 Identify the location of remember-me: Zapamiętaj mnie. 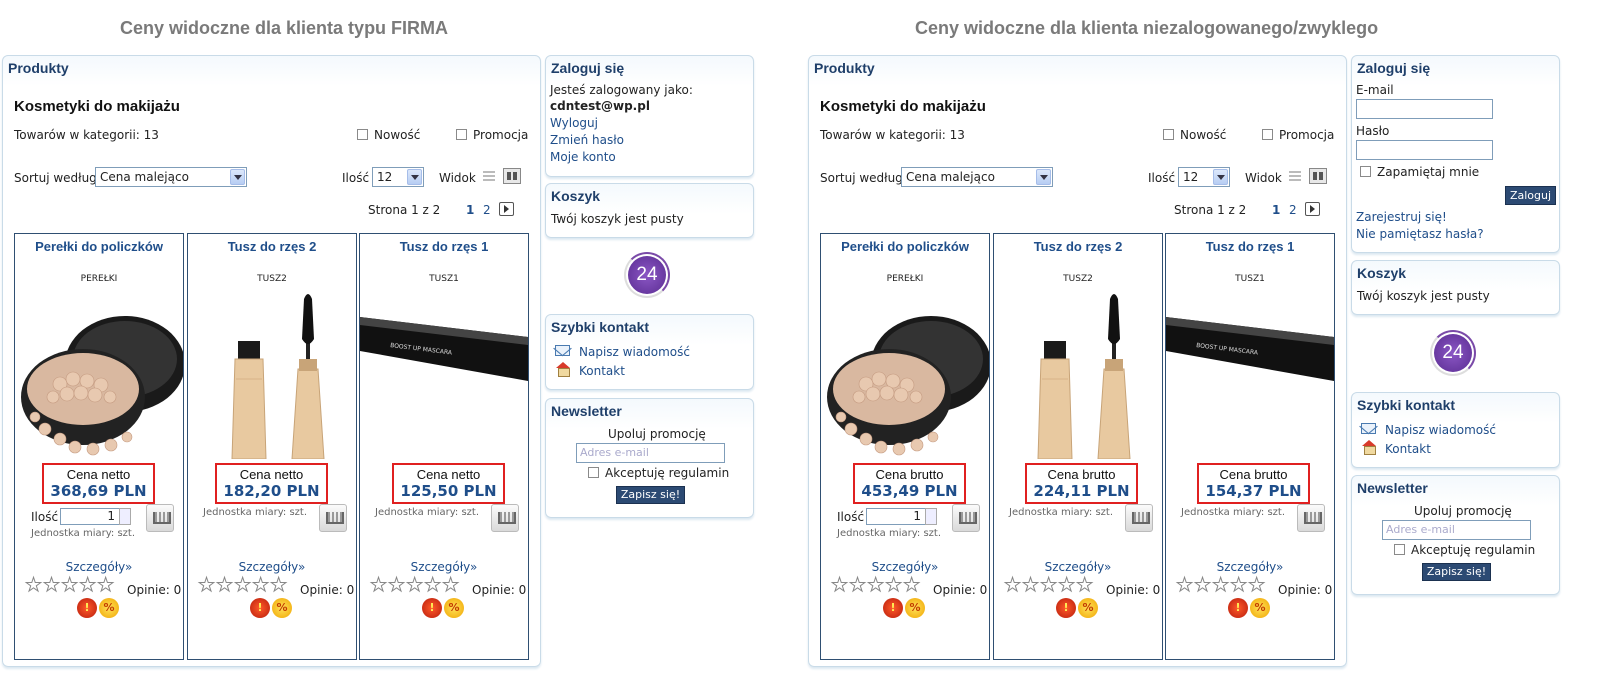
(1419, 172).